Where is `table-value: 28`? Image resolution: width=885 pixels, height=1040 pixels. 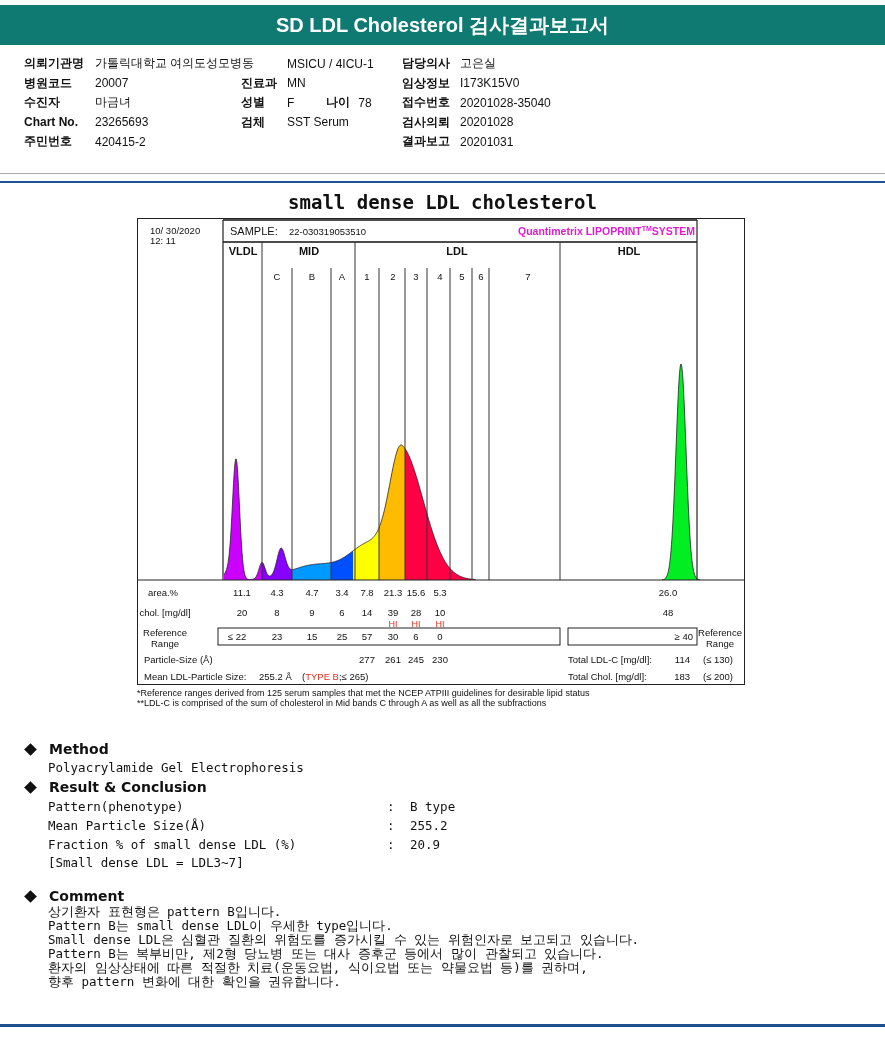
table-value: 28 is located at coordinates (416, 612).